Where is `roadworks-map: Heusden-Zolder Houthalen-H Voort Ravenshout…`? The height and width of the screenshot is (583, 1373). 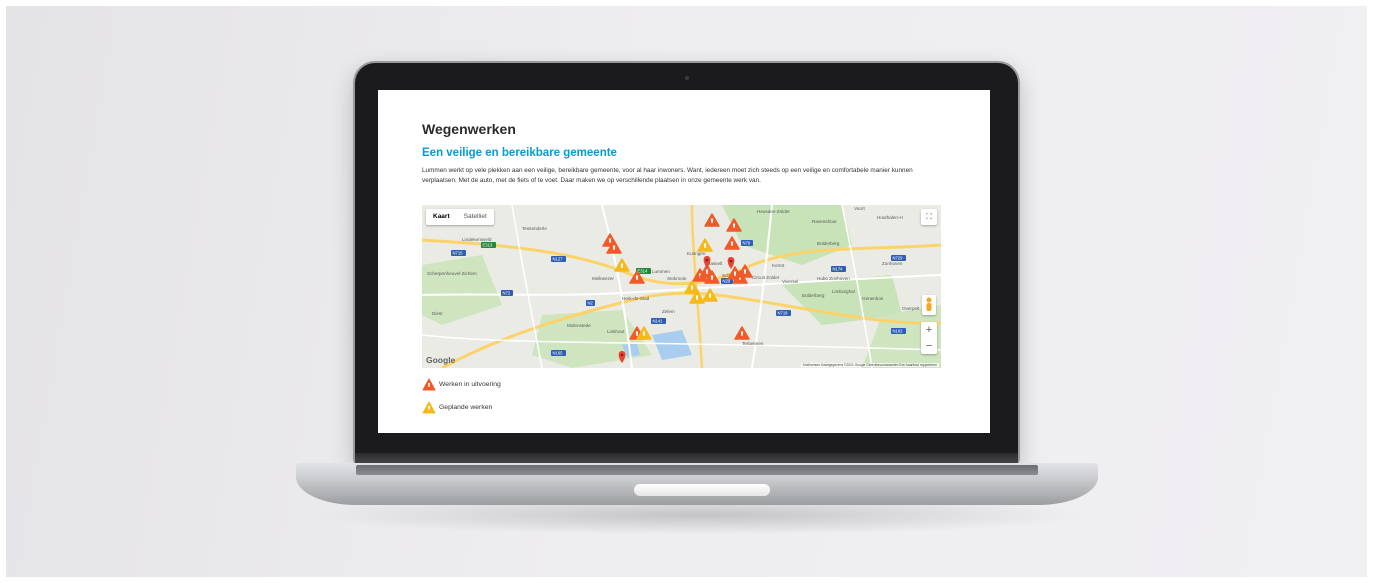 roadworks-map: Heusden-Zolder Houthalen-H Voort Ravenshout… is located at coordinates (681, 286).